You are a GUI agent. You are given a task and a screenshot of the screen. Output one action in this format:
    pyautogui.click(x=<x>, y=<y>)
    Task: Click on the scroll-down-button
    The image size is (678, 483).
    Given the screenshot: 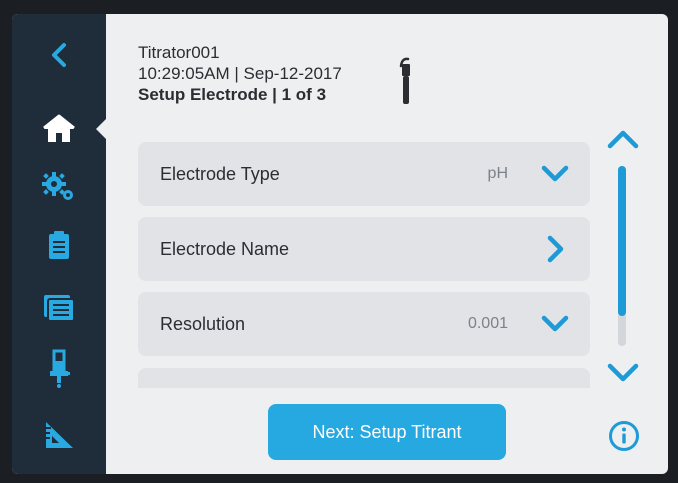 What is the action you would take?
    pyautogui.click(x=623, y=373)
    